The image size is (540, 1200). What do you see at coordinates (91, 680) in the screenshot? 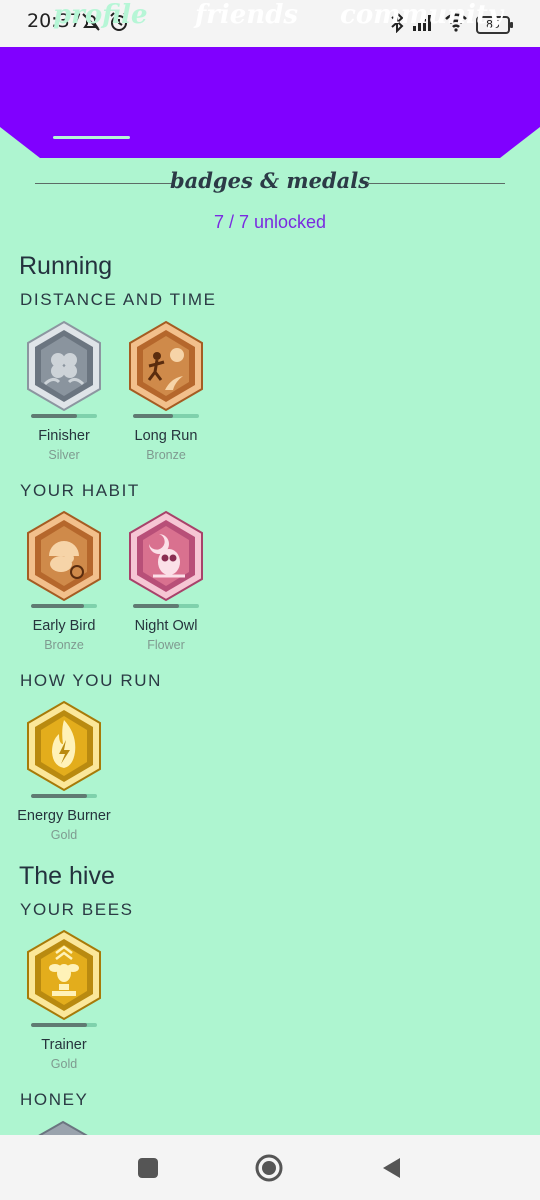
I see `subheading-how-you-run: HOW YOU RUN` at bounding box center [91, 680].